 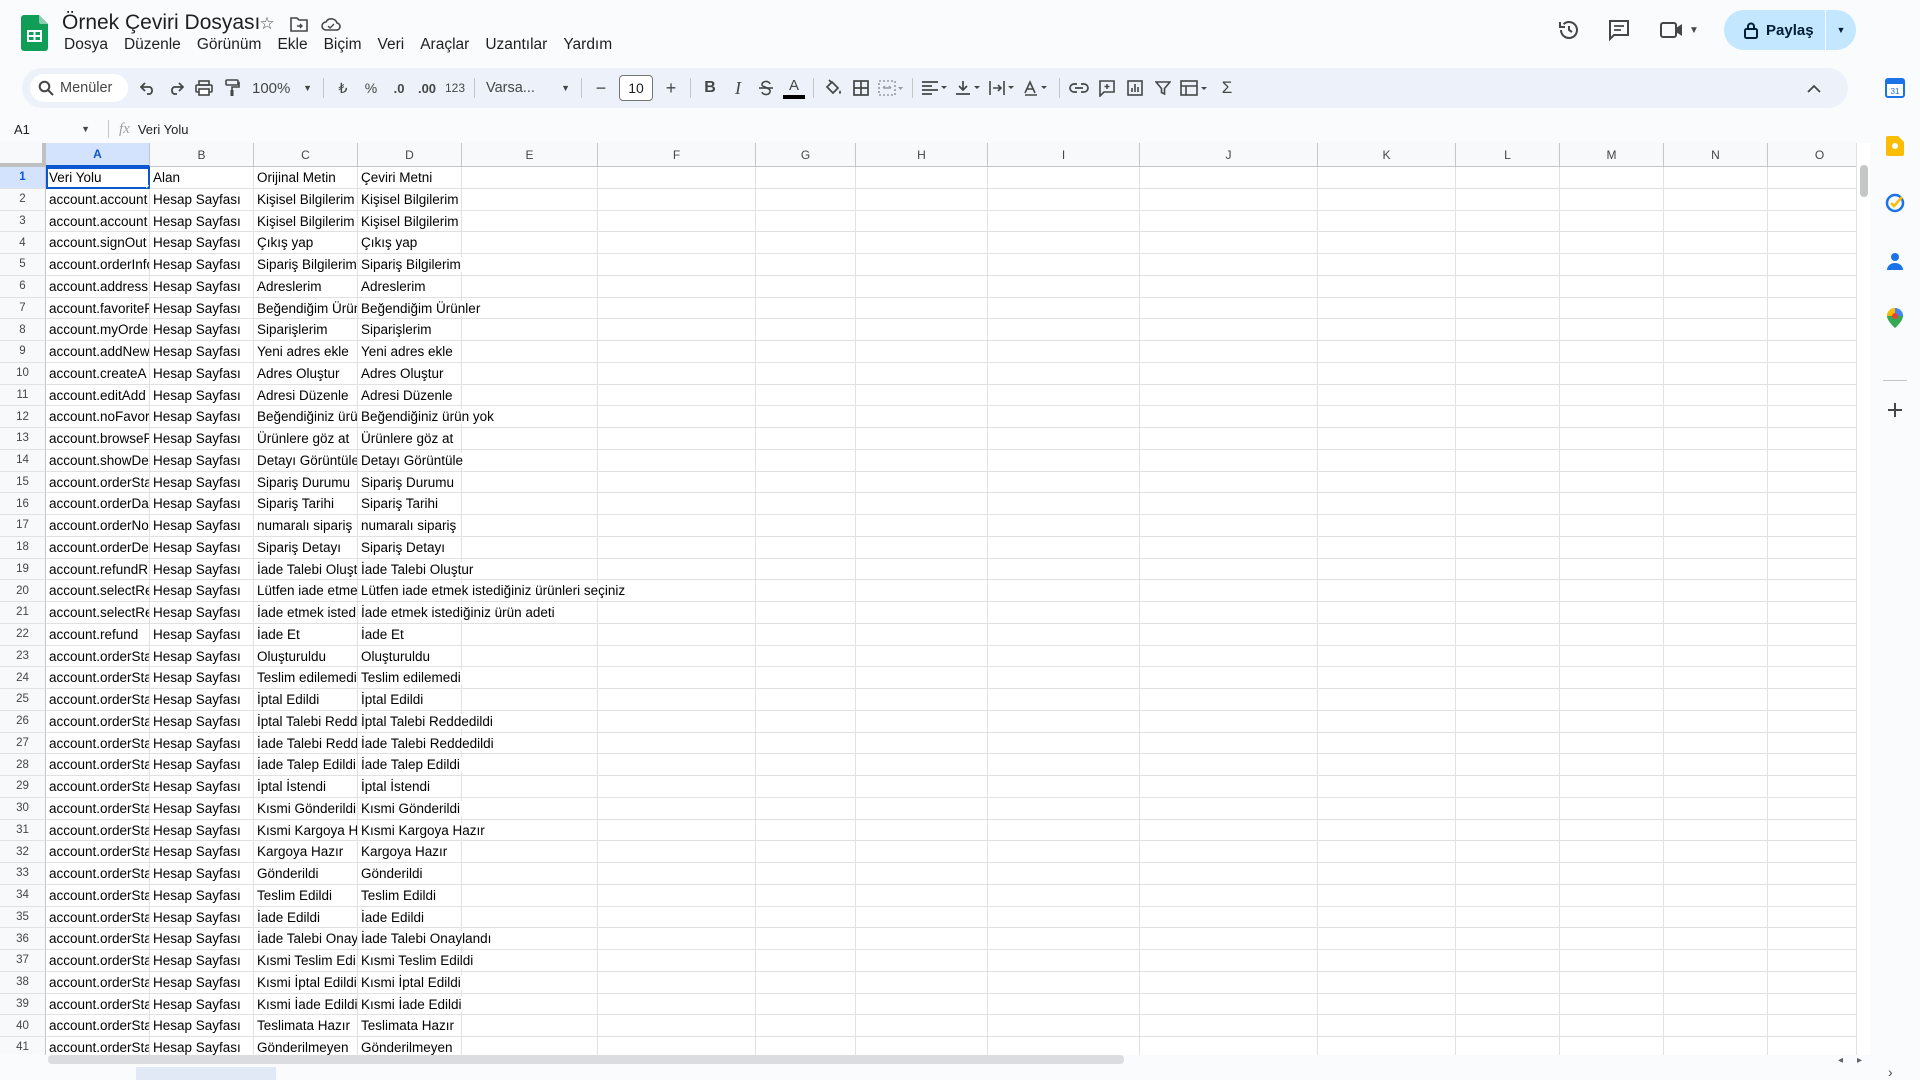 I want to click on row-header: 37, so click(x=23, y=961).